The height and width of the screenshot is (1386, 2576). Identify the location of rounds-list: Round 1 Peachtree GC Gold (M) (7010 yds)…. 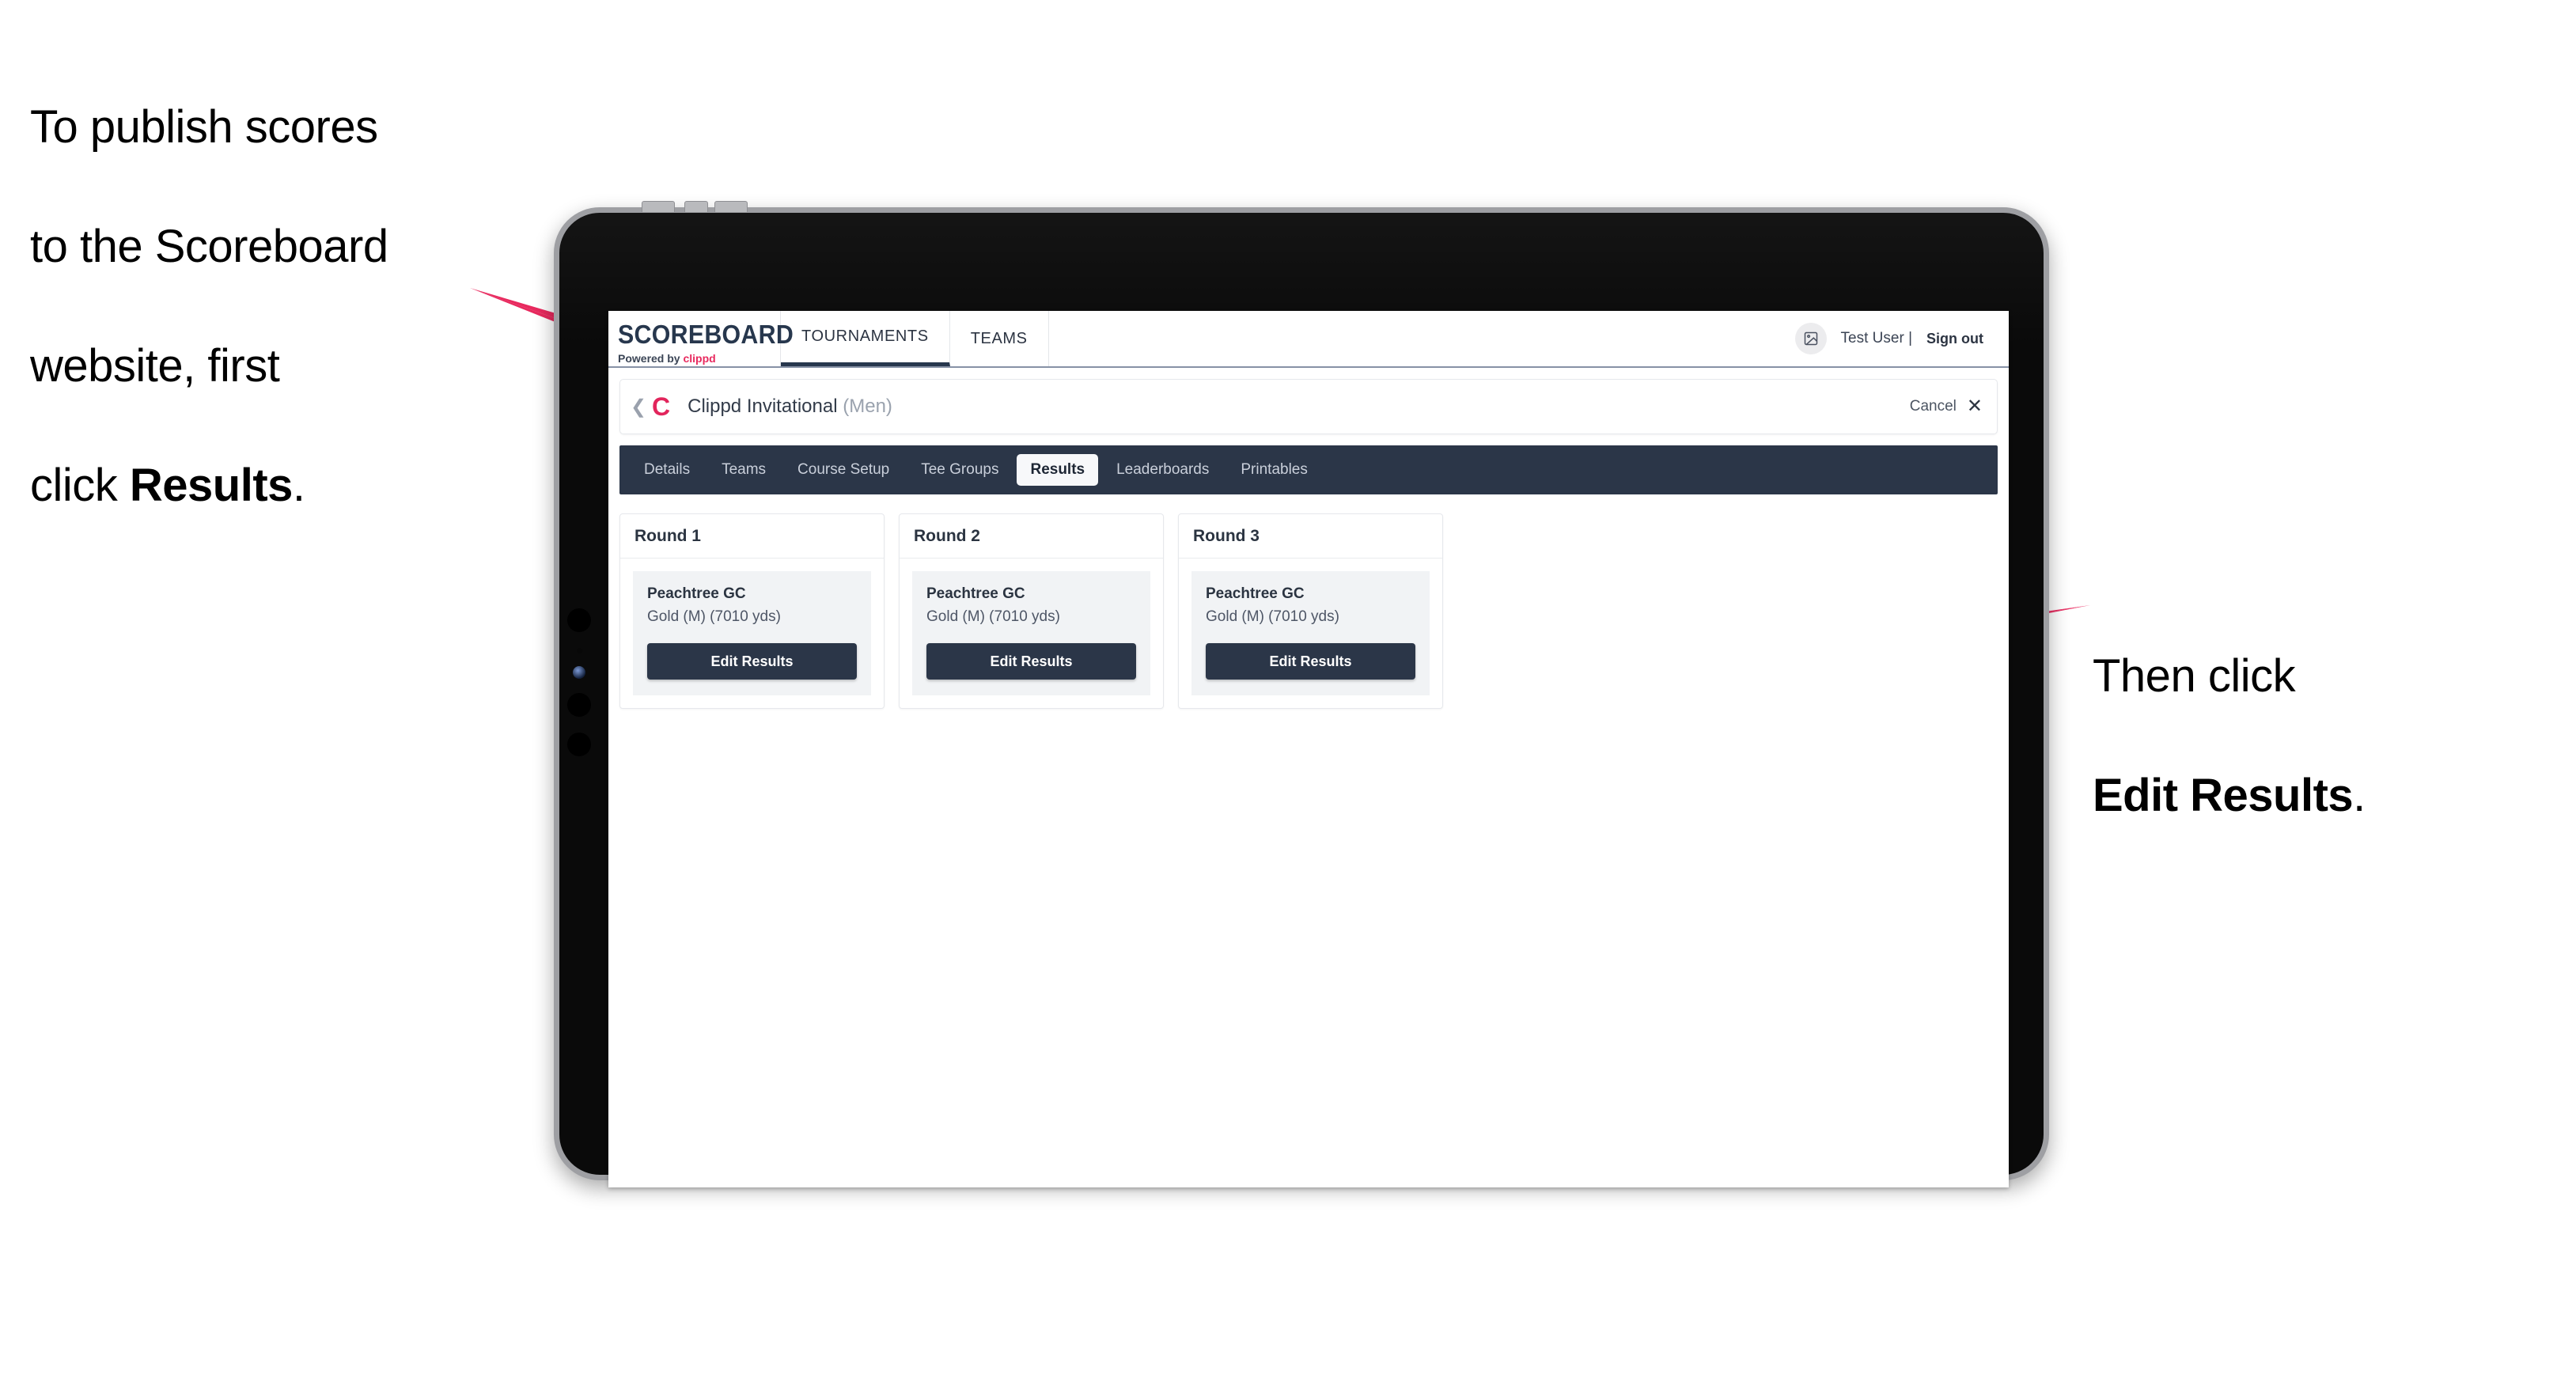
(1308, 601).